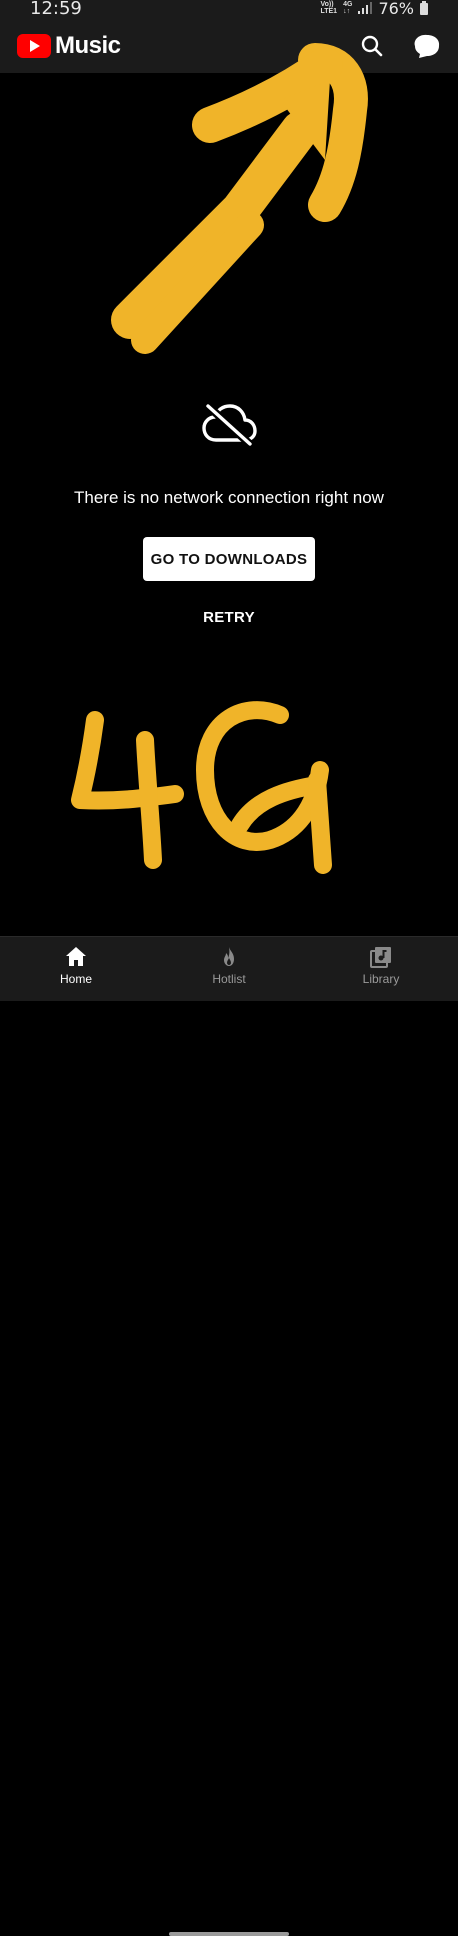 The height and width of the screenshot is (1936, 458). What do you see at coordinates (229, 559) in the screenshot?
I see `go-to-downloads-button: GO TO DOWNLOADS` at bounding box center [229, 559].